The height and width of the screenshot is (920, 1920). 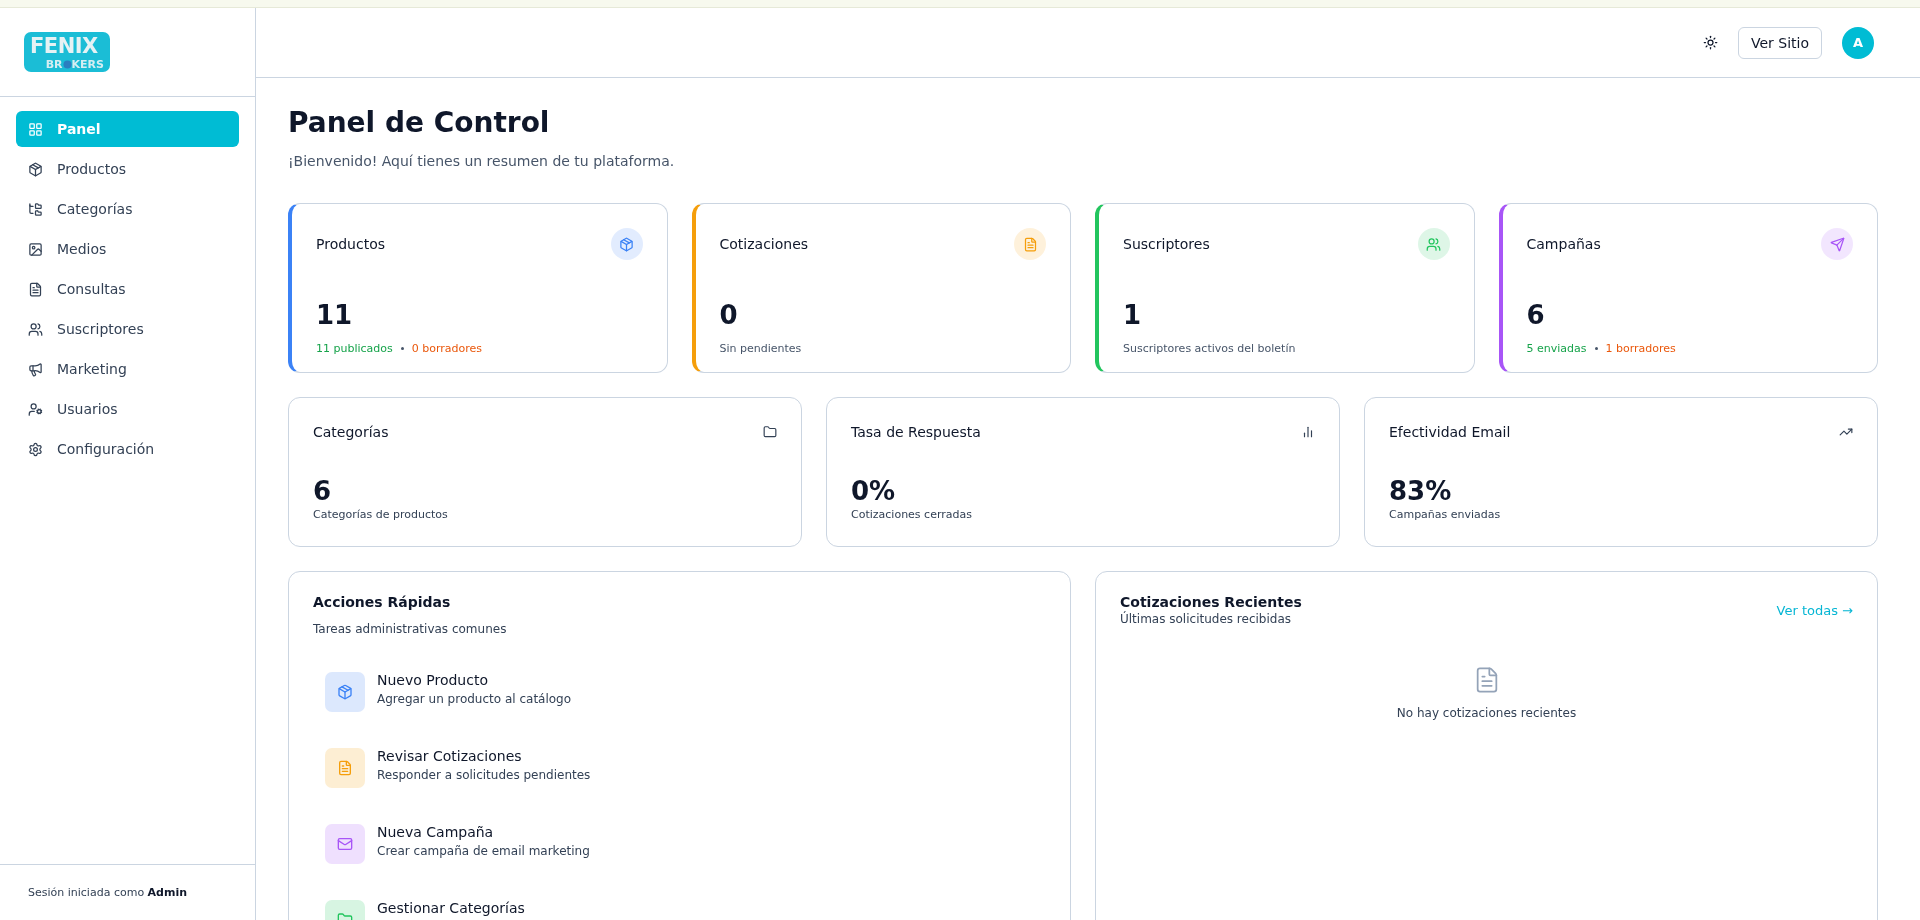 What do you see at coordinates (1445, 514) in the screenshot?
I see `metric-caption: Campañas enviadas` at bounding box center [1445, 514].